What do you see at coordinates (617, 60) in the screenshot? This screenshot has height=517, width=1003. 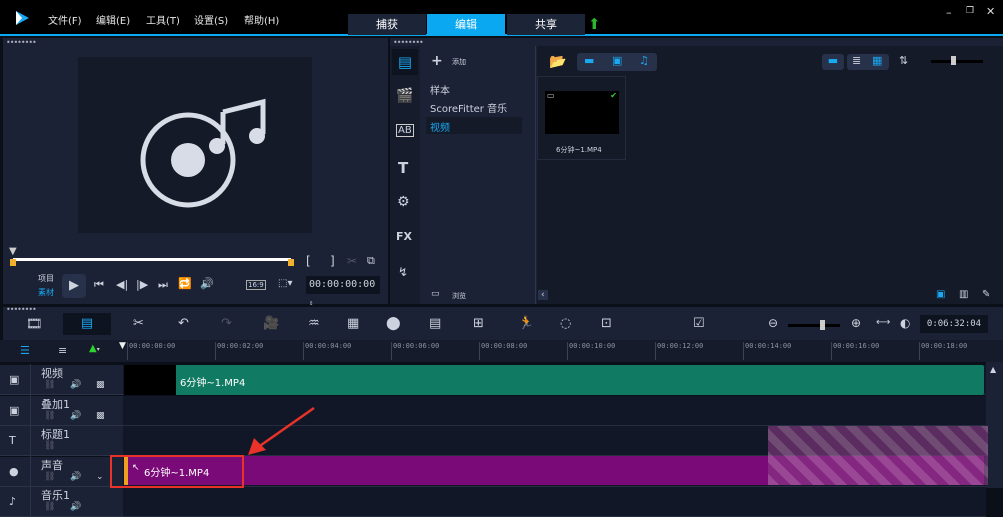 I see `show-photo-icon: ▣` at bounding box center [617, 60].